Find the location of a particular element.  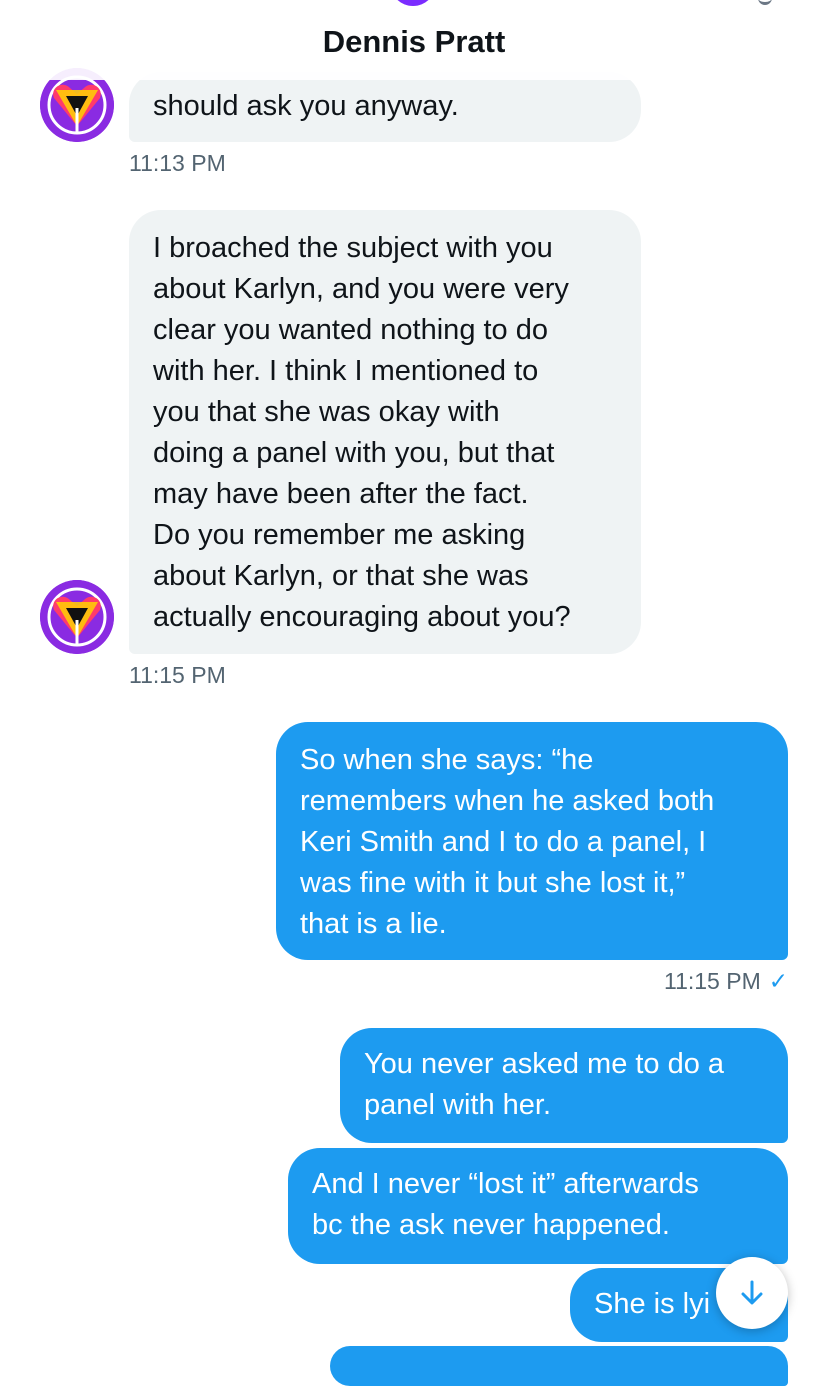

message-bubble-incoming: should ask you anyway. is located at coordinates (385, 107).